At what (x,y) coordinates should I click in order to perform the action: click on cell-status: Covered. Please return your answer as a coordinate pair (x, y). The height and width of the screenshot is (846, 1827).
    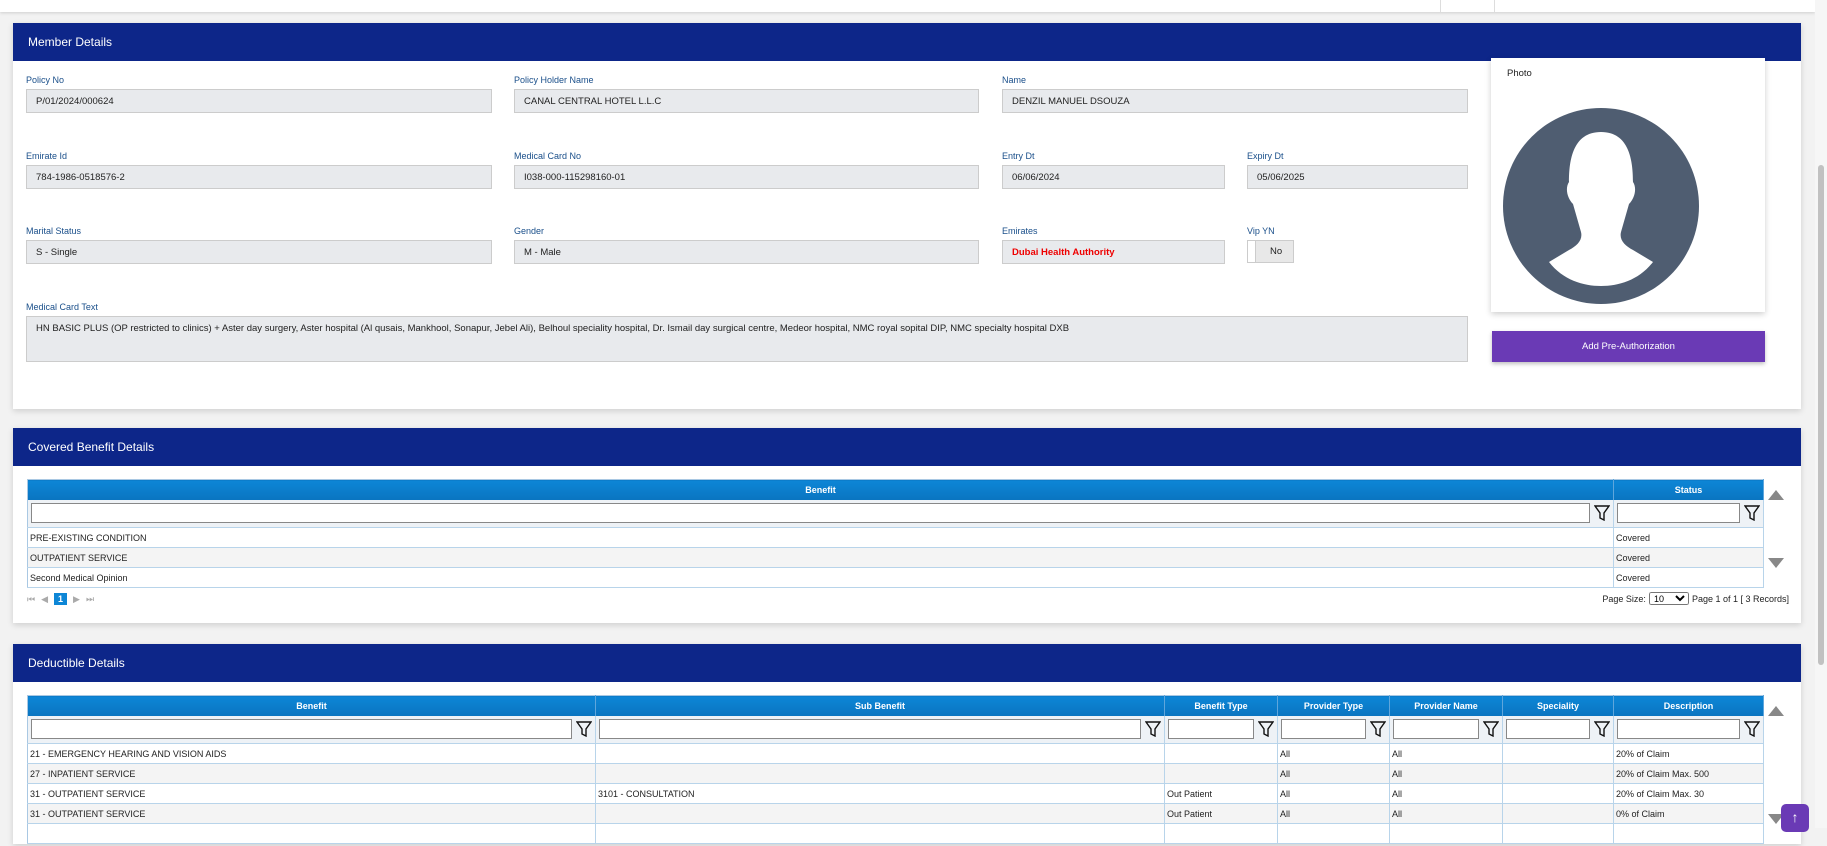
    Looking at the image, I should click on (1688, 537).